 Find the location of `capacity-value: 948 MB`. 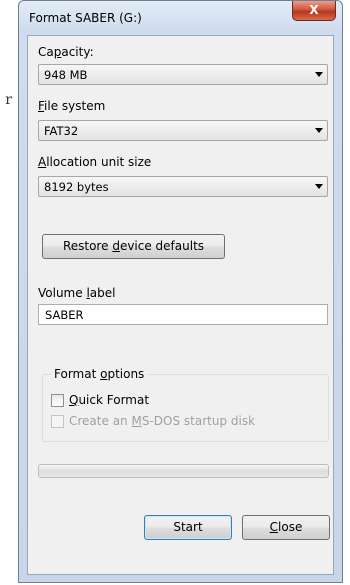

capacity-value: 948 MB is located at coordinates (66, 75).